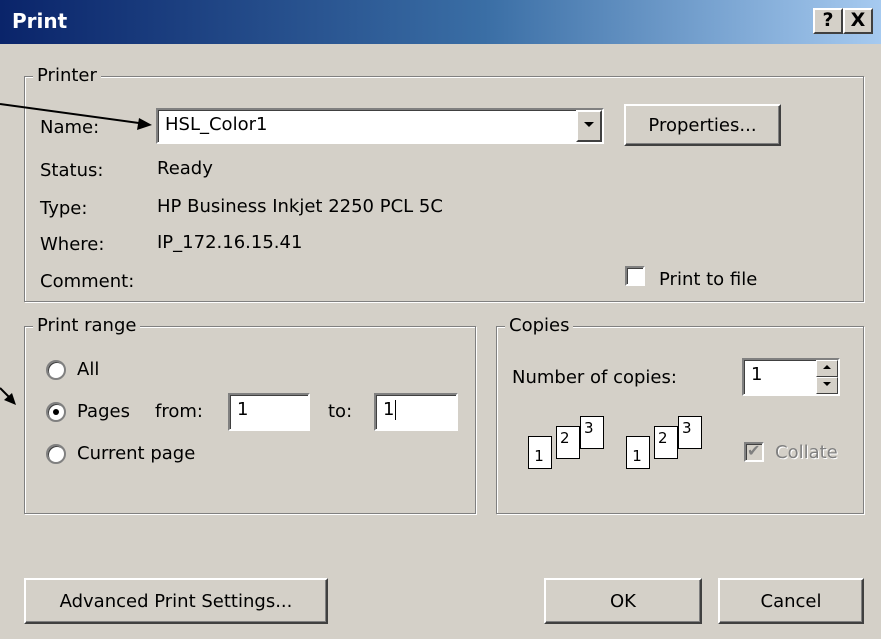 This screenshot has width=881, height=639. I want to click on annotation-arrows, so click(76, 254).